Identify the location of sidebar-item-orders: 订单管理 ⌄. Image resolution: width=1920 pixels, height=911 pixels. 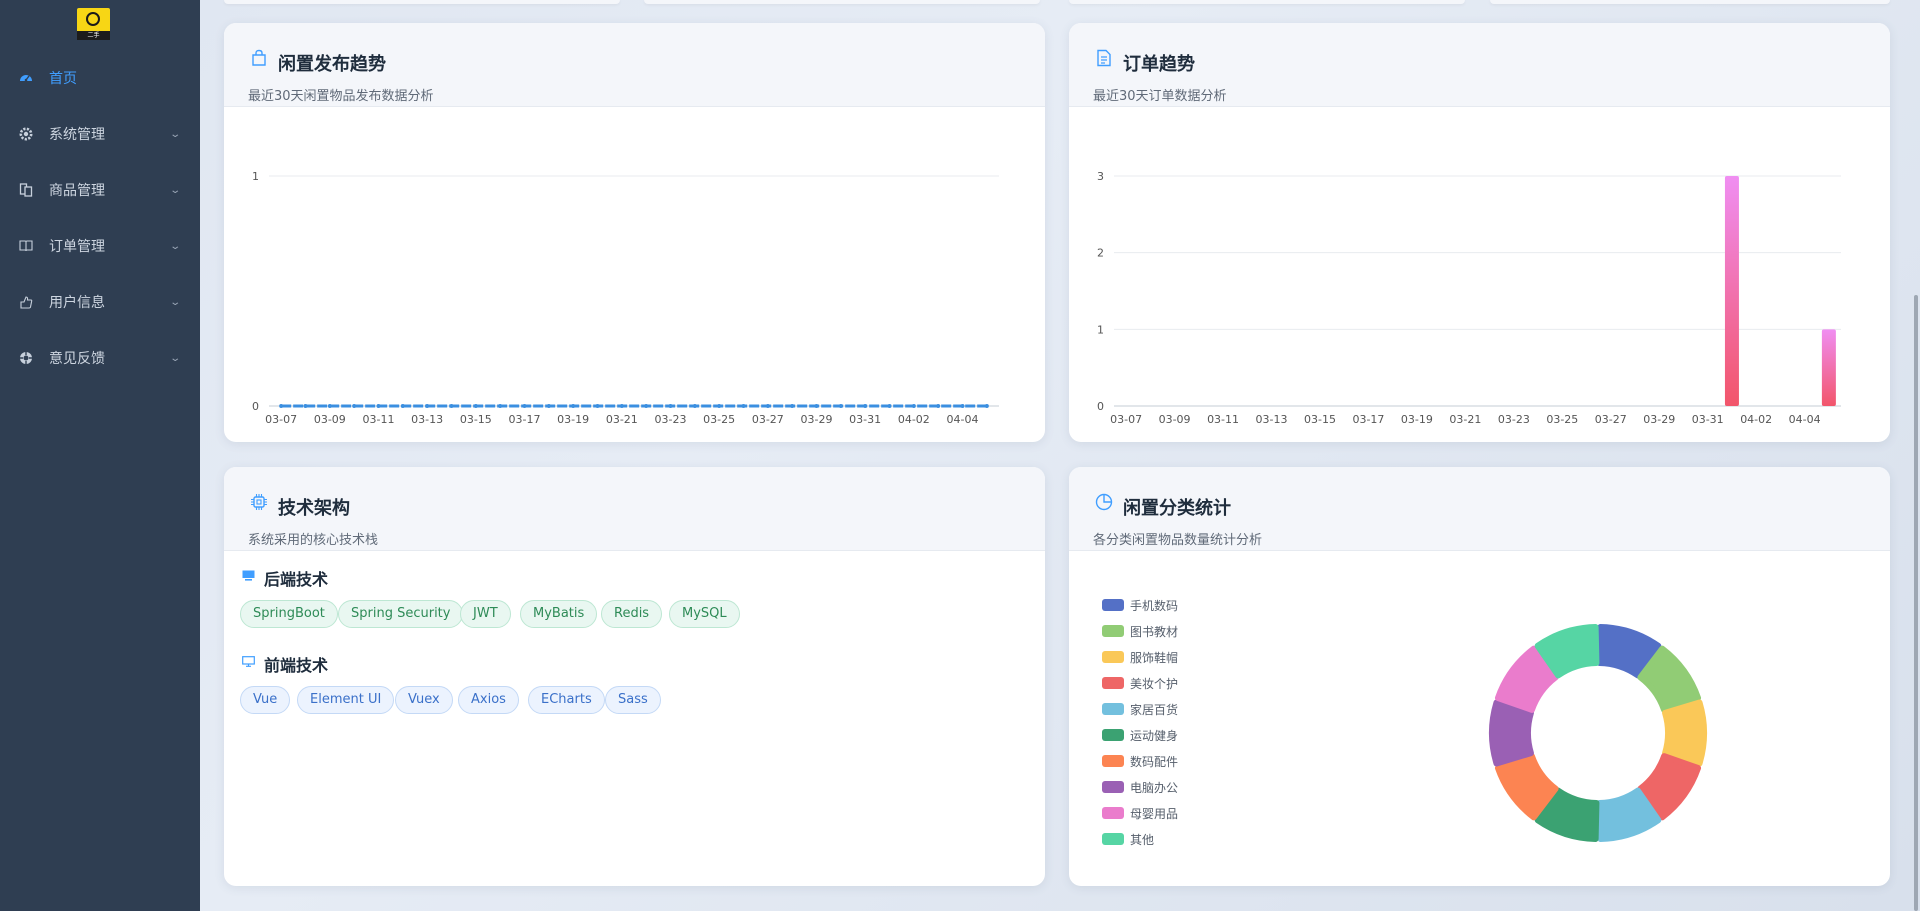
(100, 246).